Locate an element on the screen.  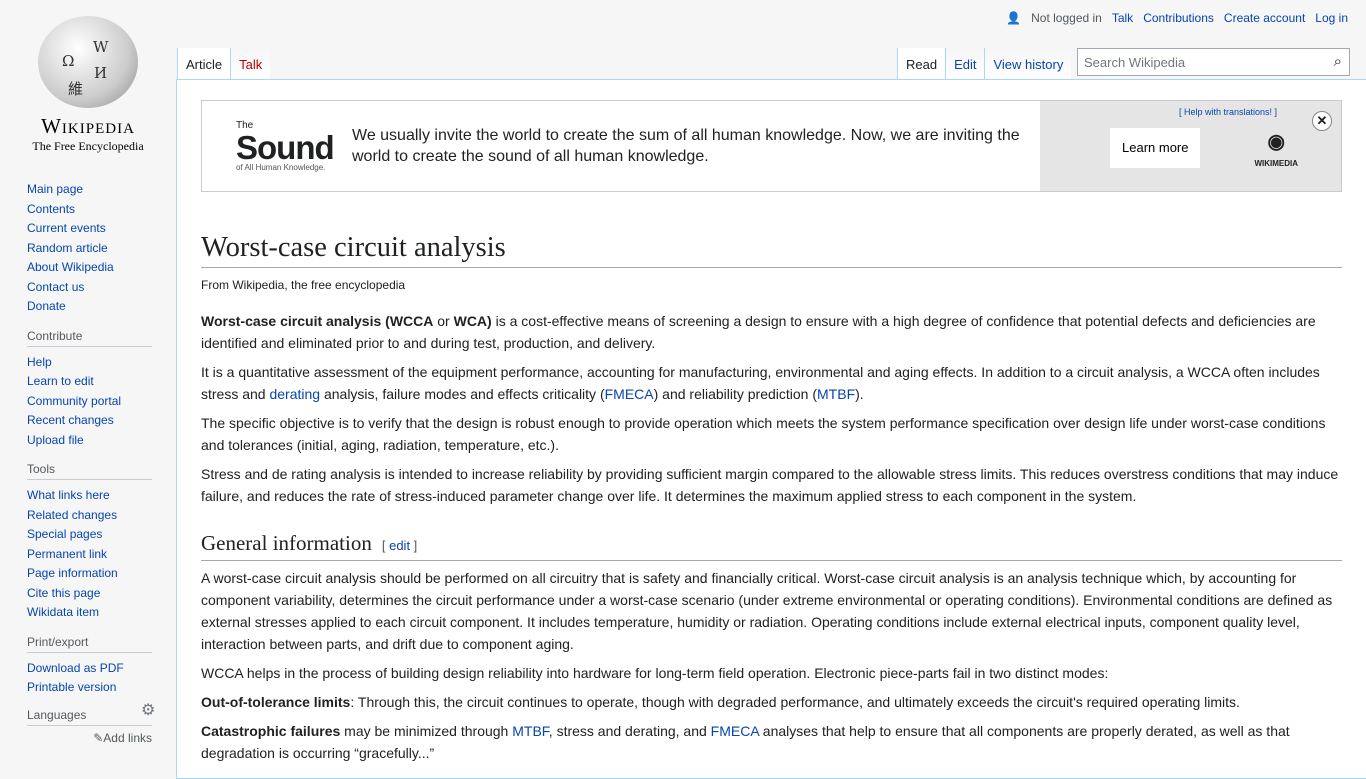
sidebar-item-what-links-here: What links here is located at coordinates (101, 496).